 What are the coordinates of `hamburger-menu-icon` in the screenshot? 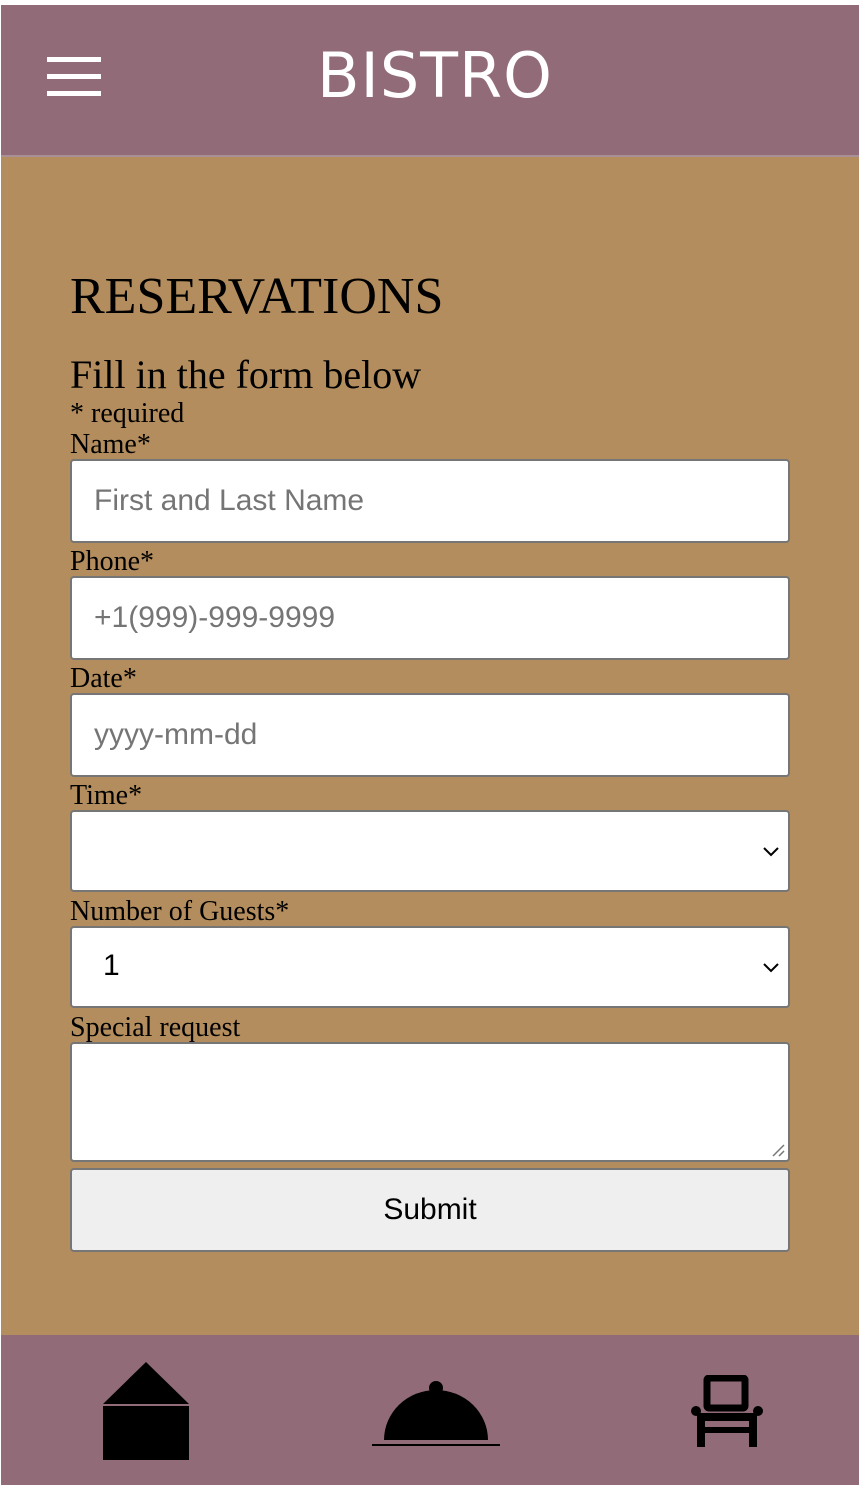 It's located at (74, 77).